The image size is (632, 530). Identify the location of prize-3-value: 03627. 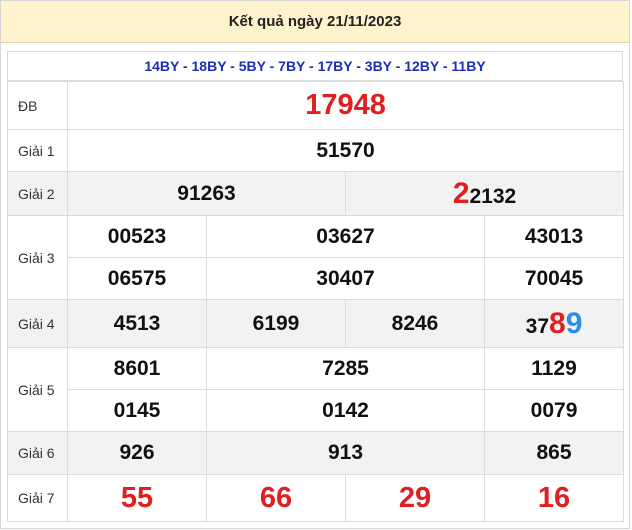
(345, 236).